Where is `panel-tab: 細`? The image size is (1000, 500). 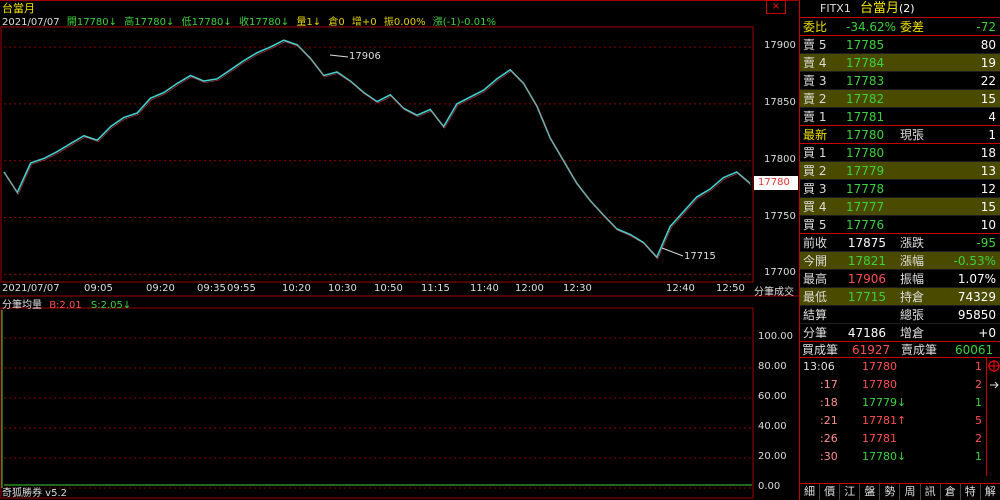
panel-tab: 細 is located at coordinates (810, 492).